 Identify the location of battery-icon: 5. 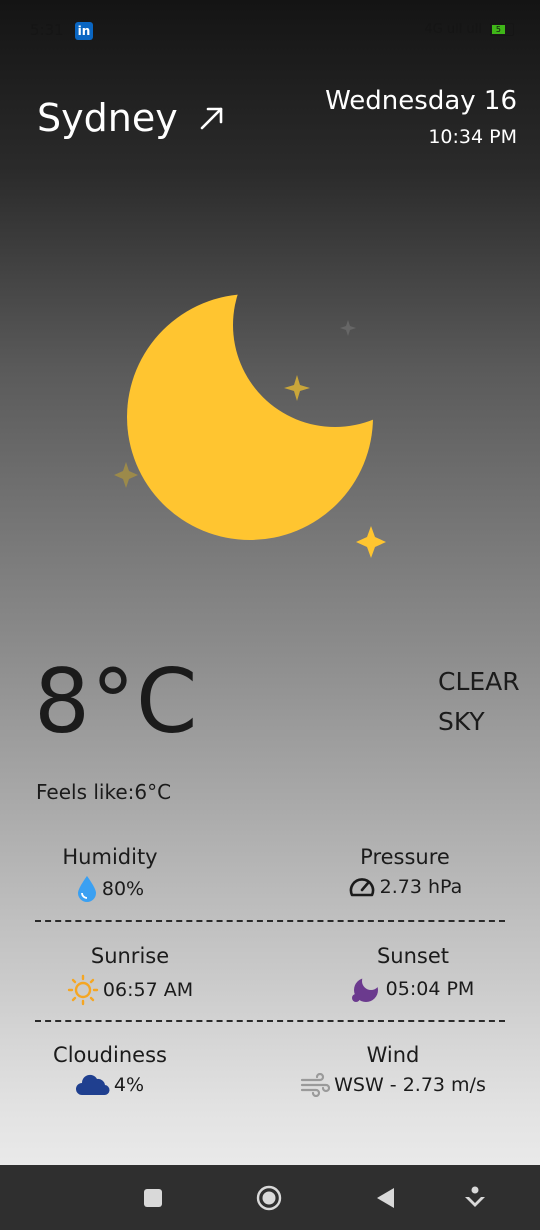
(502, 29).